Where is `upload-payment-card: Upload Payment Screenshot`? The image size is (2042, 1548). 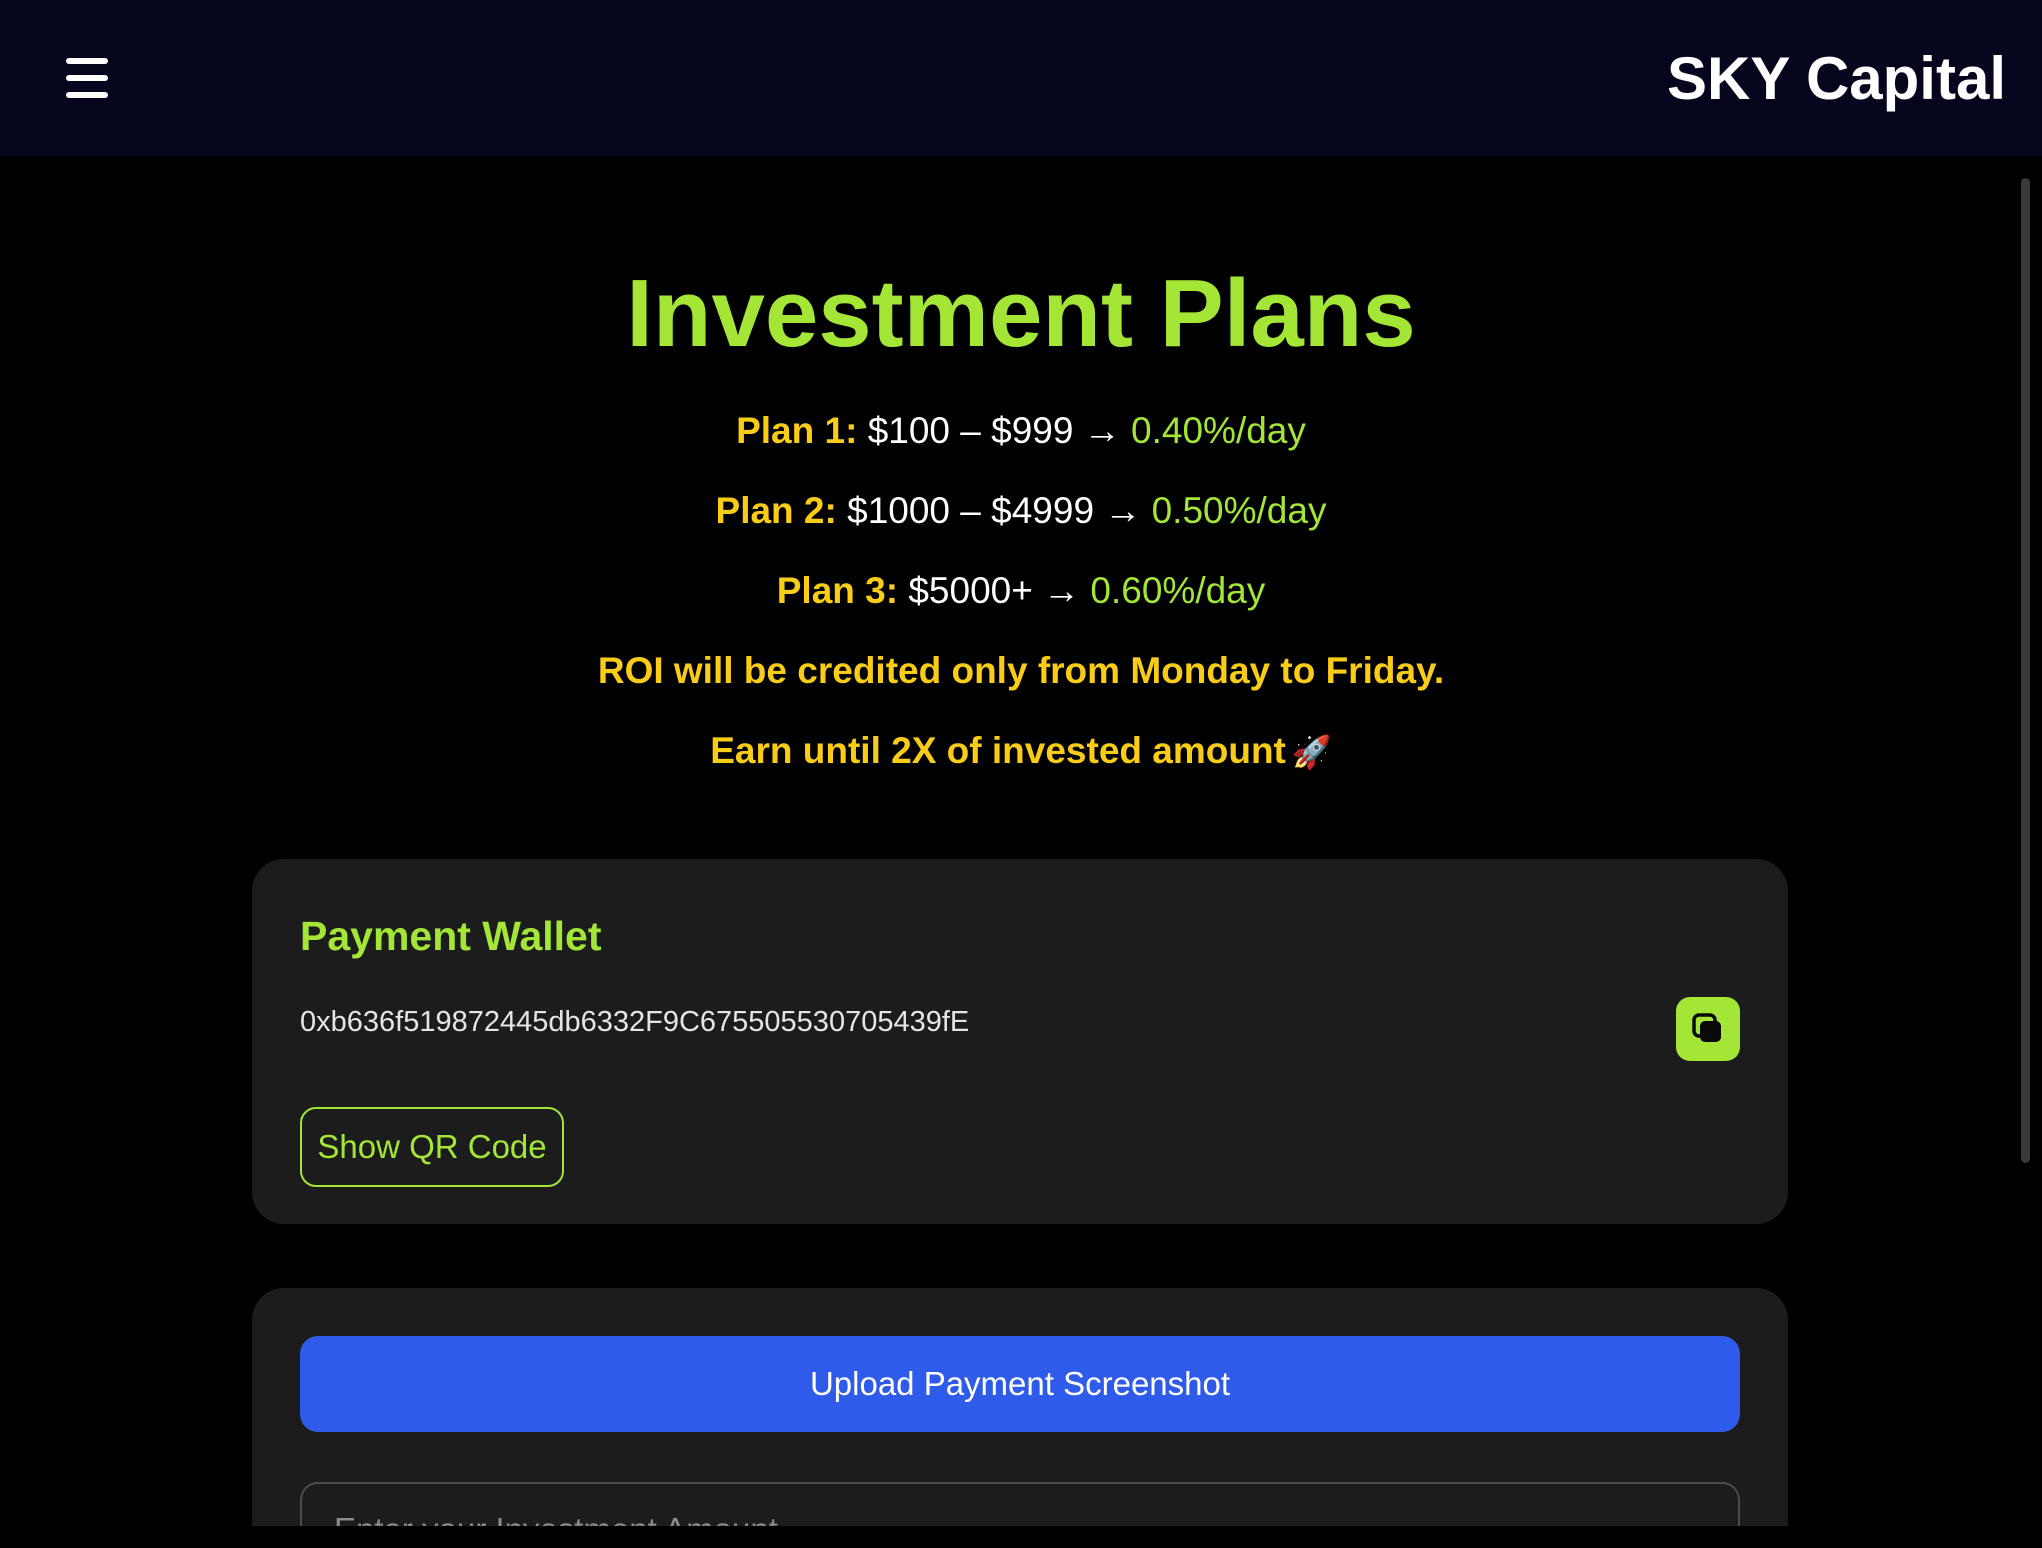 upload-payment-card: Upload Payment Screenshot is located at coordinates (1020, 1407).